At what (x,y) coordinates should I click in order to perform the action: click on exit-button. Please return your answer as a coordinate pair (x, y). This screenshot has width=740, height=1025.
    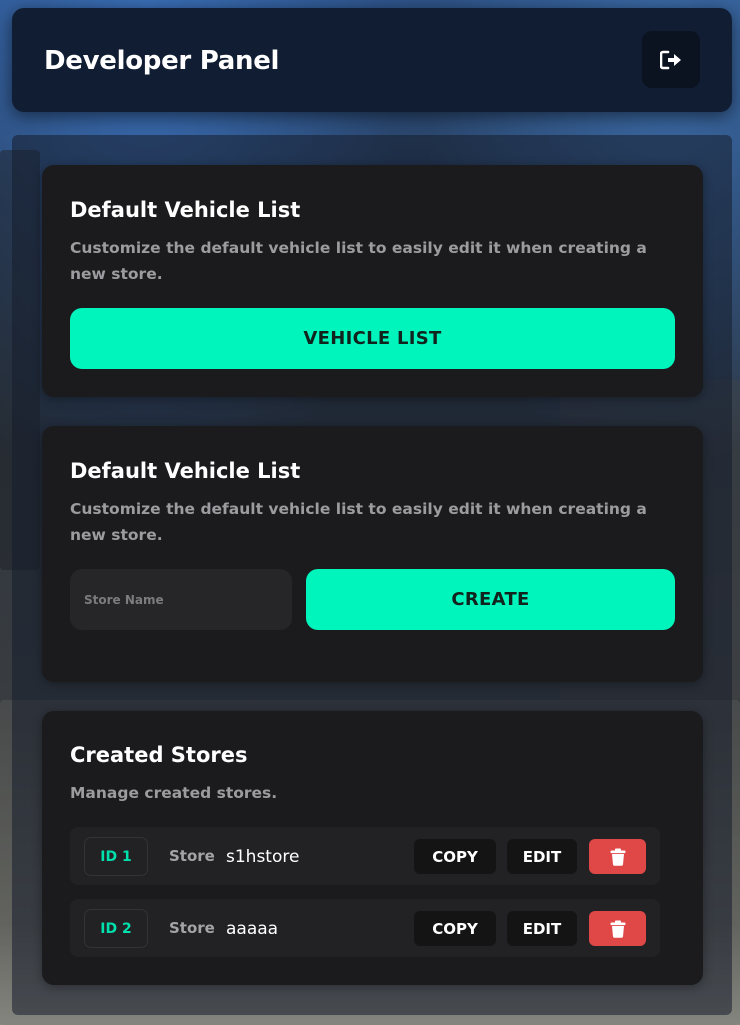
    Looking at the image, I should click on (671, 59).